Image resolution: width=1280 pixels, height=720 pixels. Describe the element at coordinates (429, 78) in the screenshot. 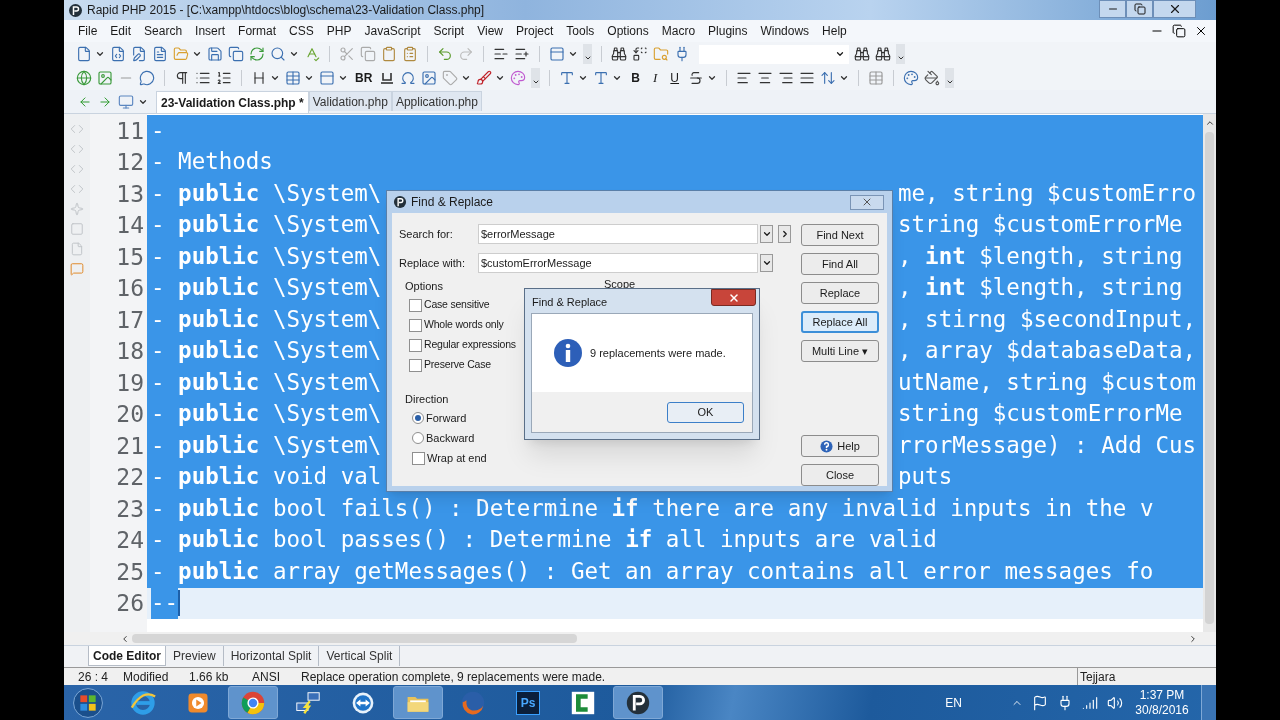

I see `image-map-icon` at that location.